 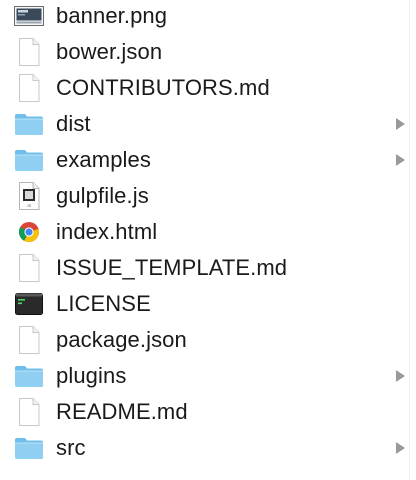 What do you see at coordinates (208, 448) in the screenshot?
I see `file-row: src` at bounding box center [208, 448].